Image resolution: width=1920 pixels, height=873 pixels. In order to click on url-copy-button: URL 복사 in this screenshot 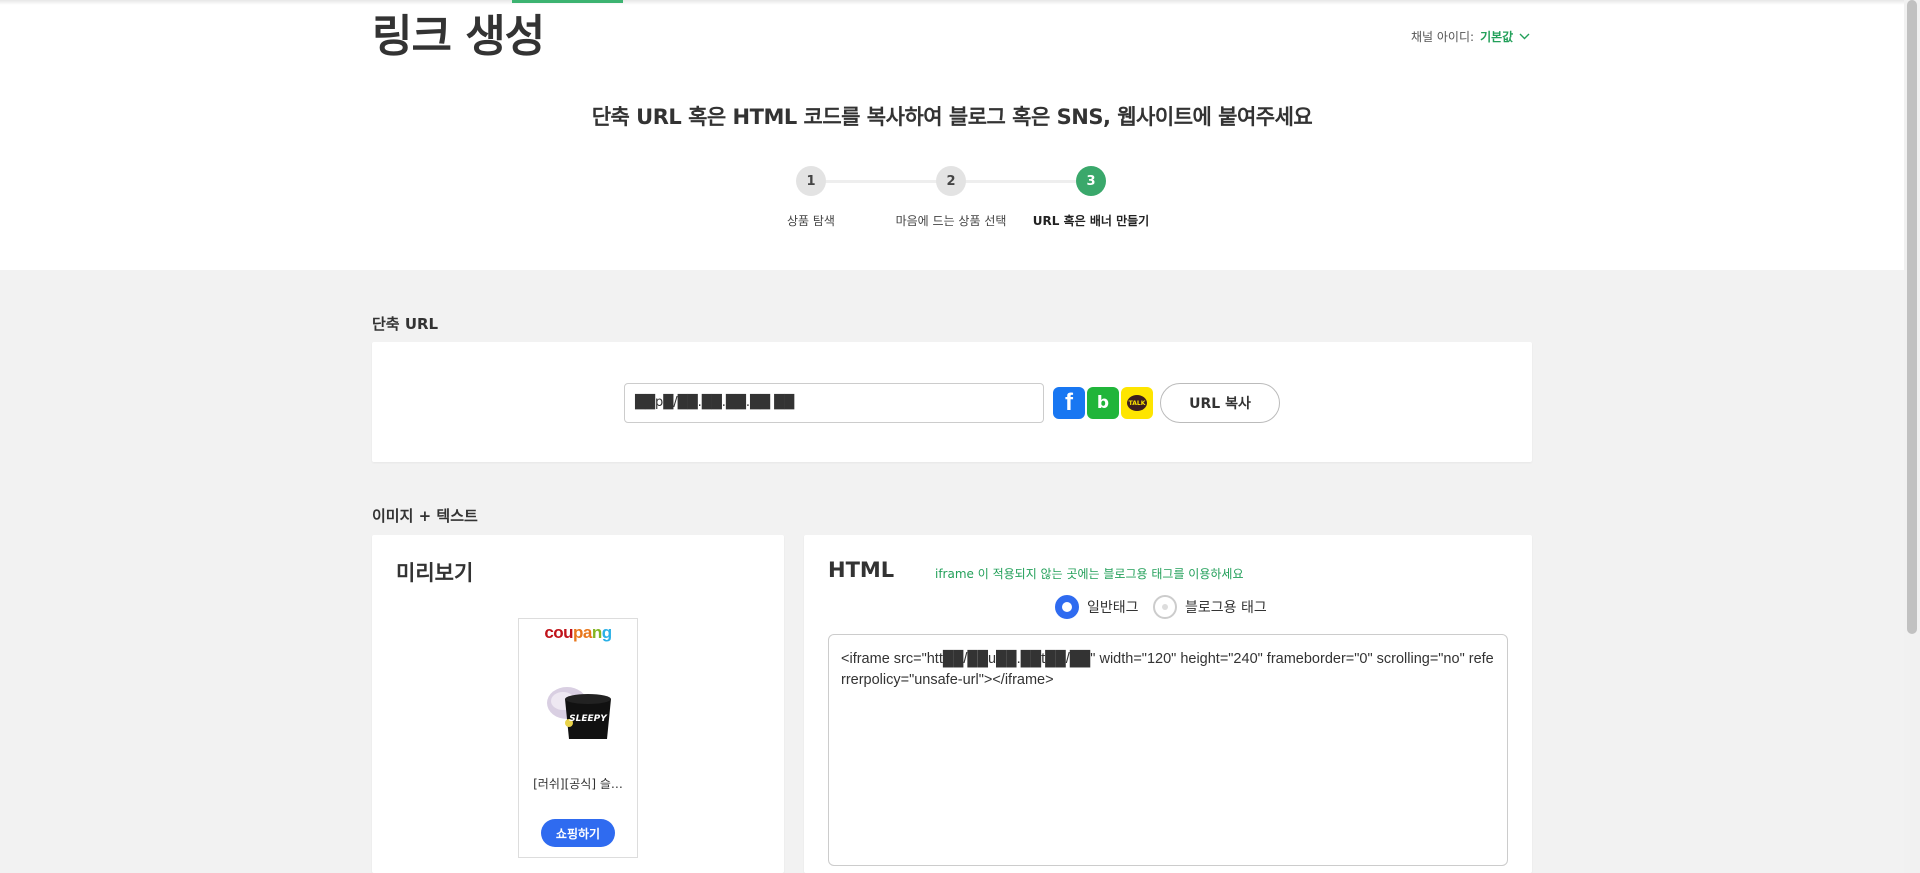, I will do `click(1220, 403)`.